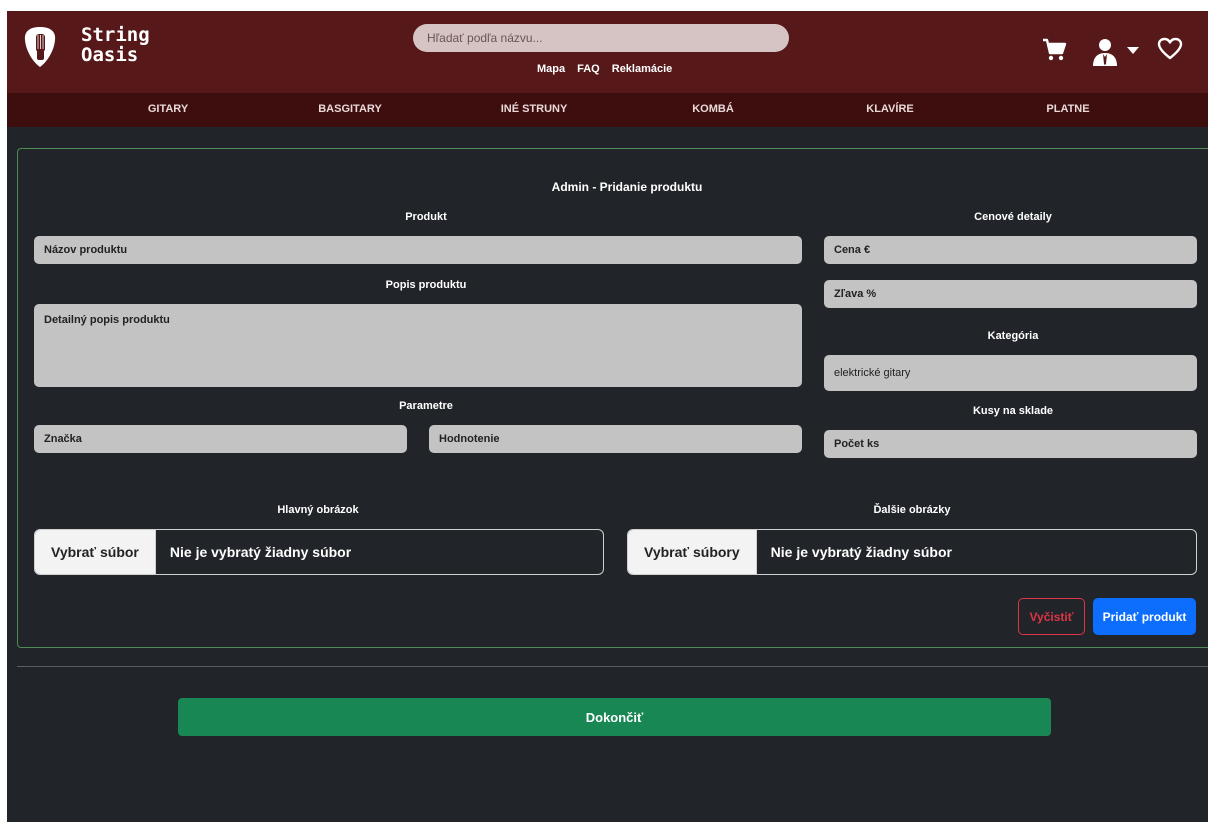  Describe the element at coordinates (872, 373) in the screenshot. I see `category-selected-value: elektrické gitary` at that location.